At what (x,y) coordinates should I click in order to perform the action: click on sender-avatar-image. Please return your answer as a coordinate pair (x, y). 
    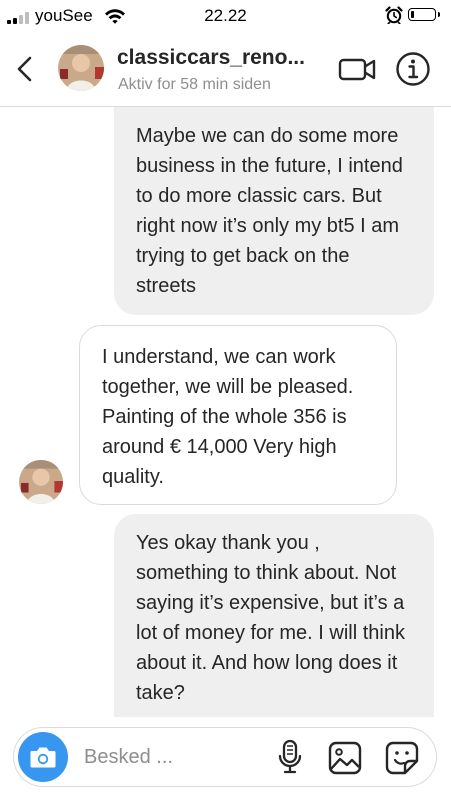
    Looking at the image, I should click on (41, 482).